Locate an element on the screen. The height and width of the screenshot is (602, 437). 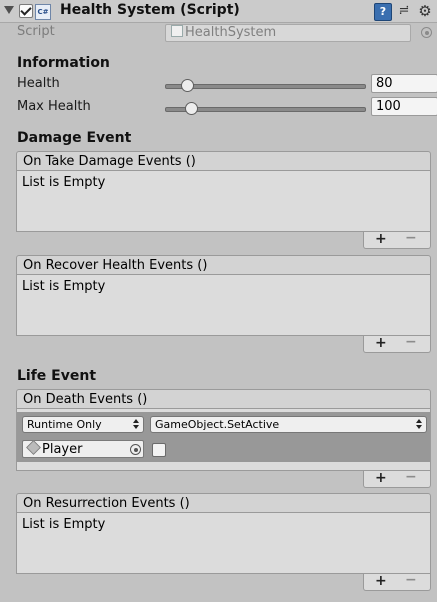
resurrection-add-button: + is located at coordinates (381, 581).